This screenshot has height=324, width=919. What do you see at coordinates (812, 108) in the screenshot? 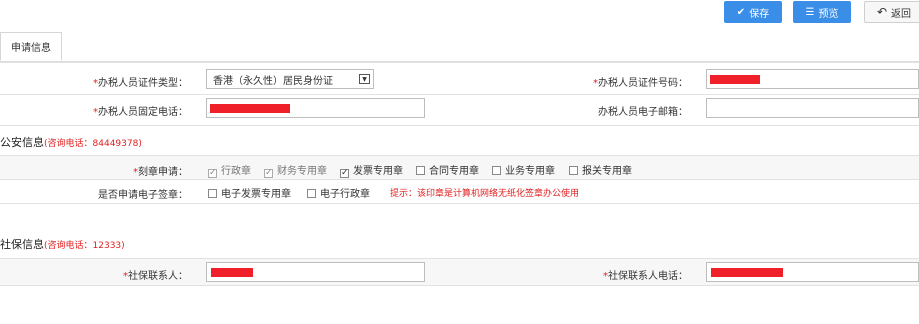
I see `email-input` at bounding box center [812, 108].